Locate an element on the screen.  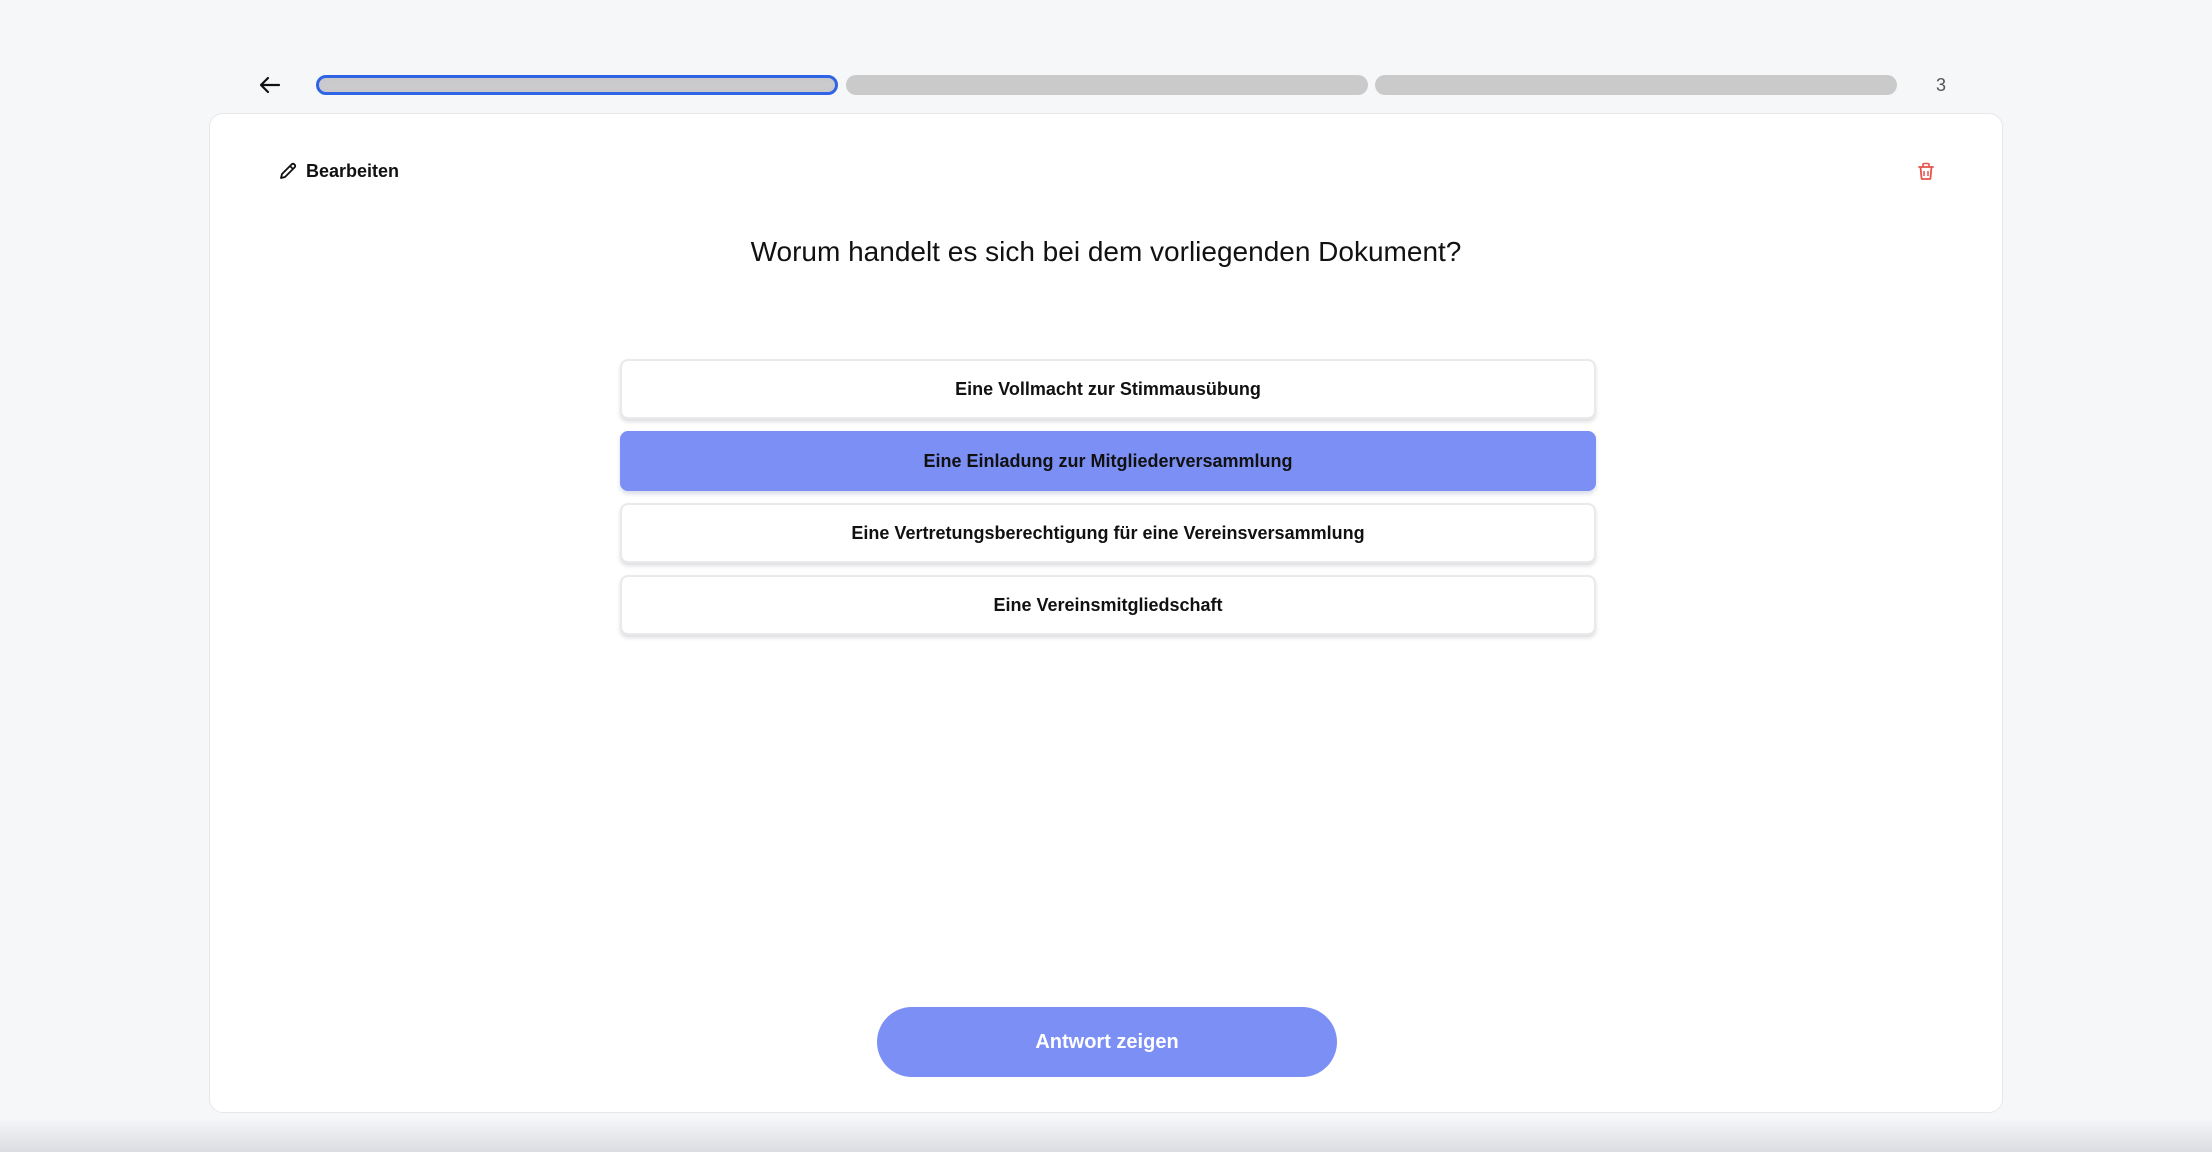
answer-option-4: Eine Vereinsmitgliedschaft is located at coordinates (1108, 605).